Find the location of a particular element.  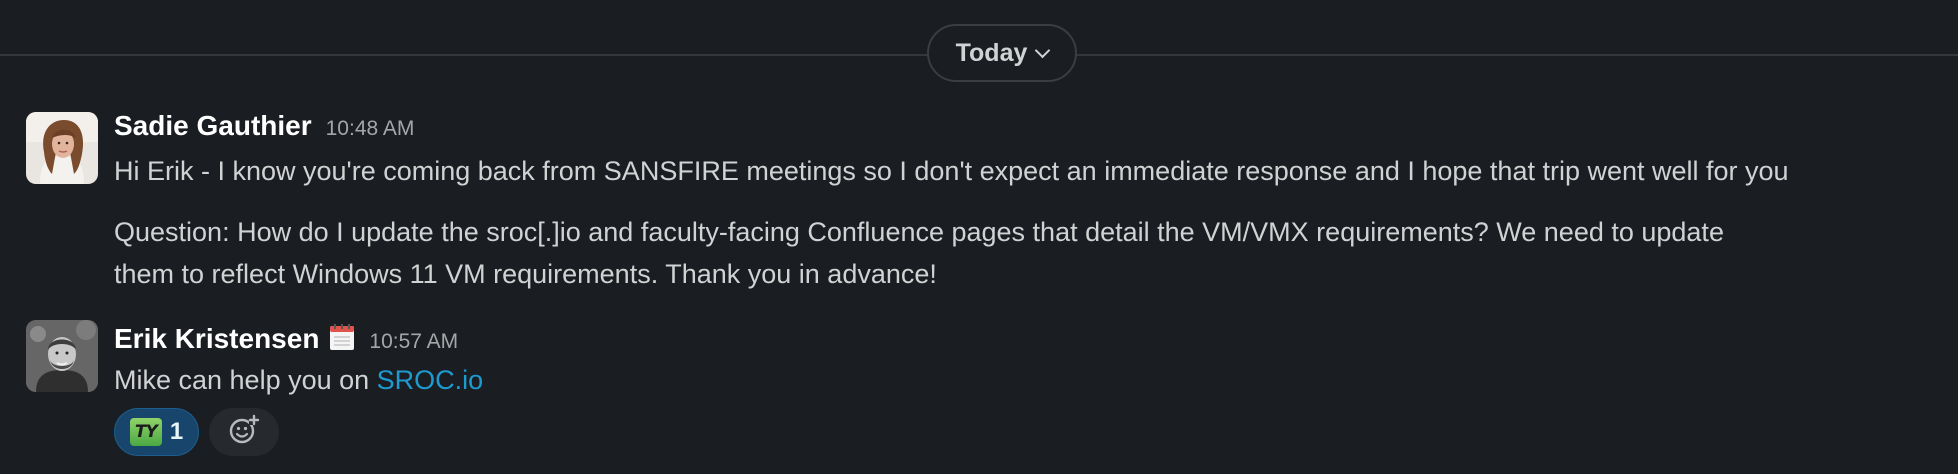

message-text: Mike can help you on SROC.io is located at coordinates (298, 380).